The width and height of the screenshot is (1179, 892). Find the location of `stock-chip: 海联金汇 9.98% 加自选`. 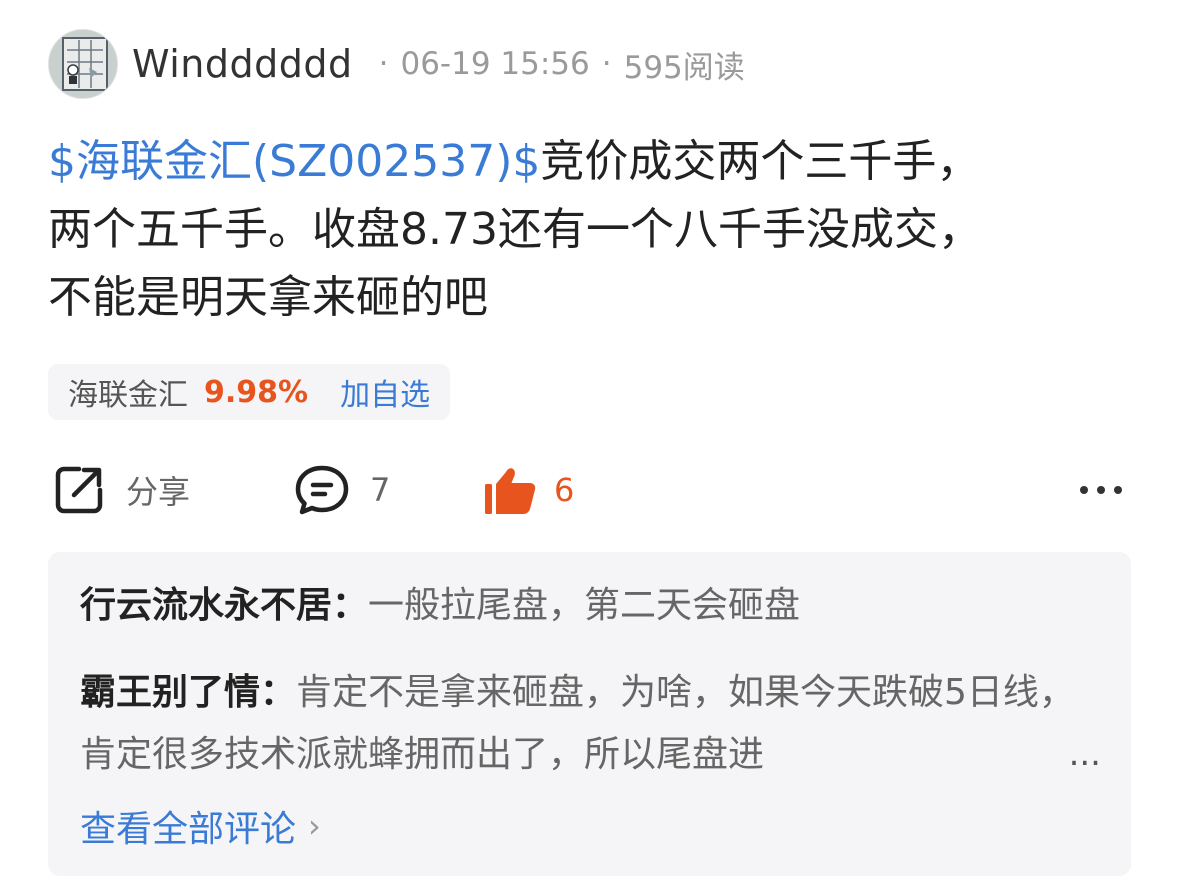

stock-chip: 海联金汇 9.98% 加自选 is located at coordinates (249, 392).